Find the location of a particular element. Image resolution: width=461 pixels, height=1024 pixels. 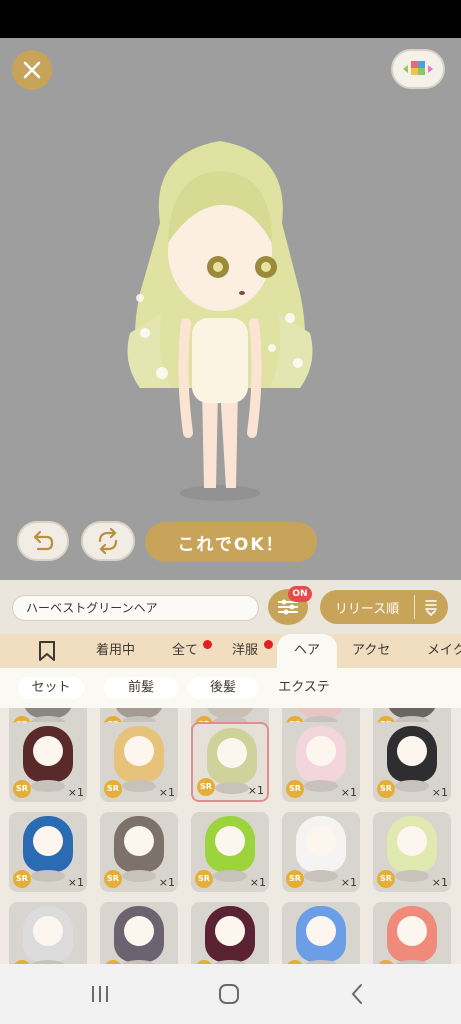

back-button is located at coordinates (357, 994).